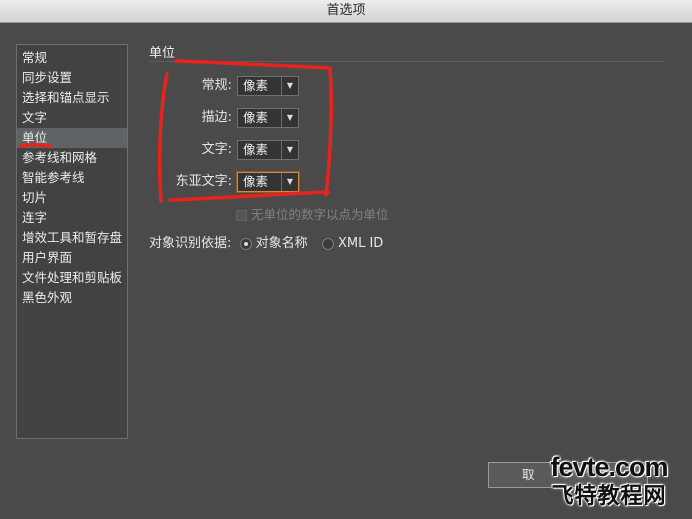  I want to click on annotation-left-bracket, so click(163, 137).